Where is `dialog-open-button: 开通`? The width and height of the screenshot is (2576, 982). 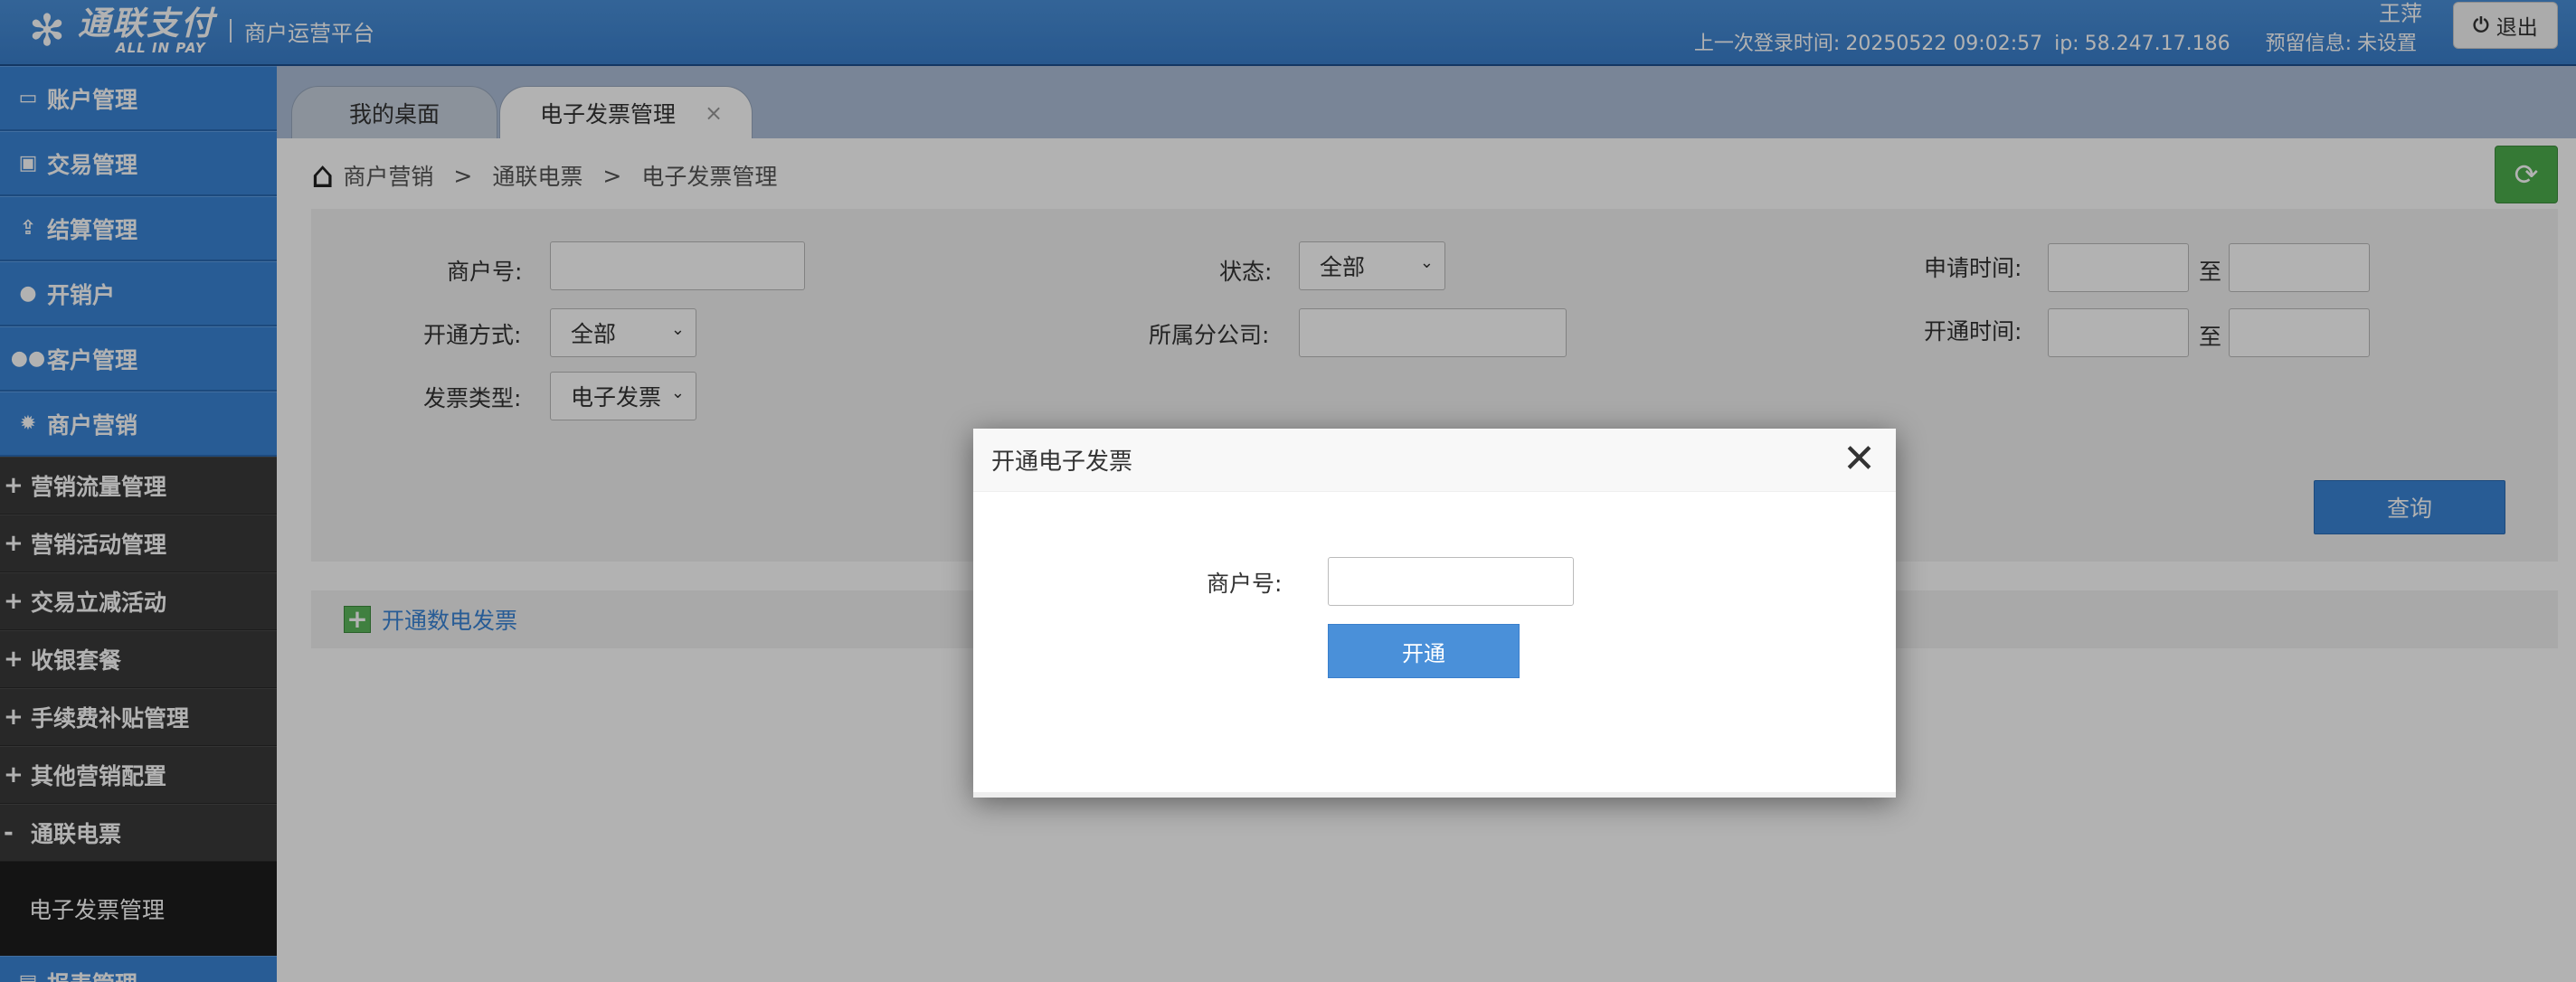 dialog-open-button: 开通 is located at coordinates (1424, 651).